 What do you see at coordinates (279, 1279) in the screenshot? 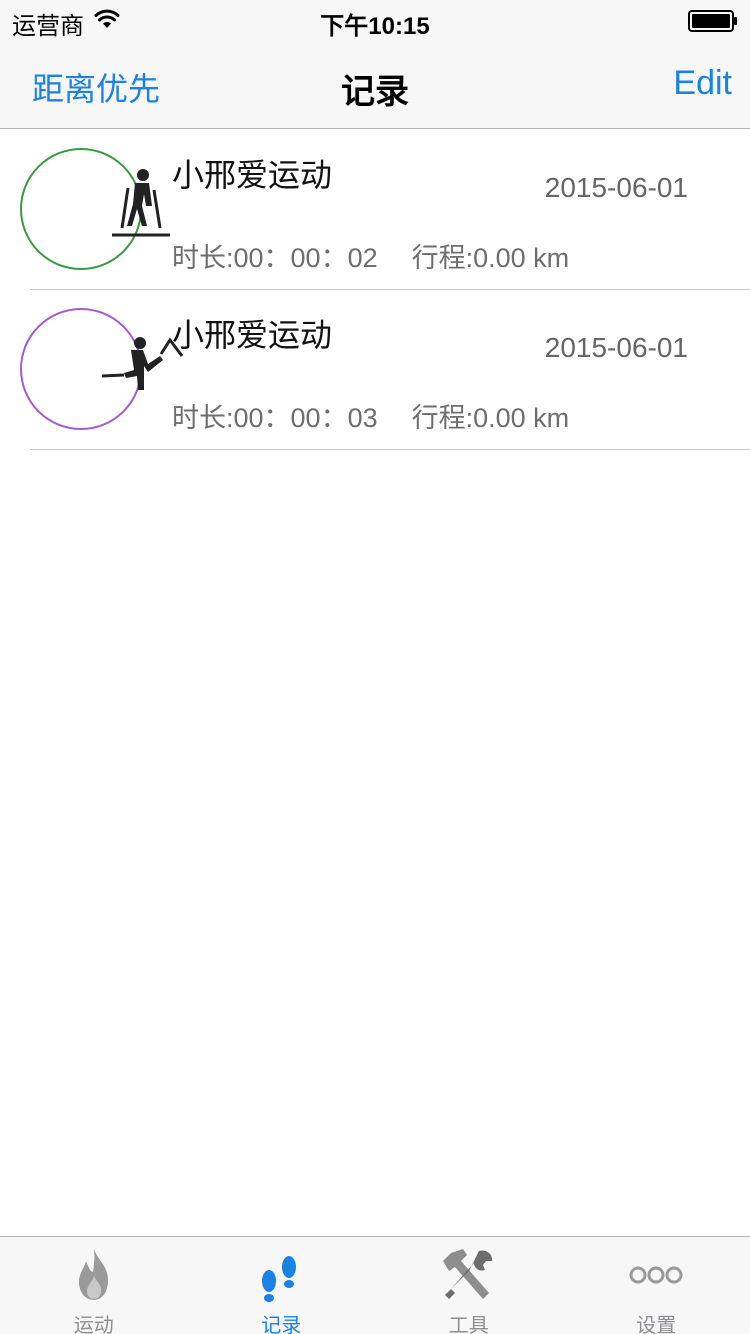
I see `footprints-icon` at bounding box center [279, 1279].